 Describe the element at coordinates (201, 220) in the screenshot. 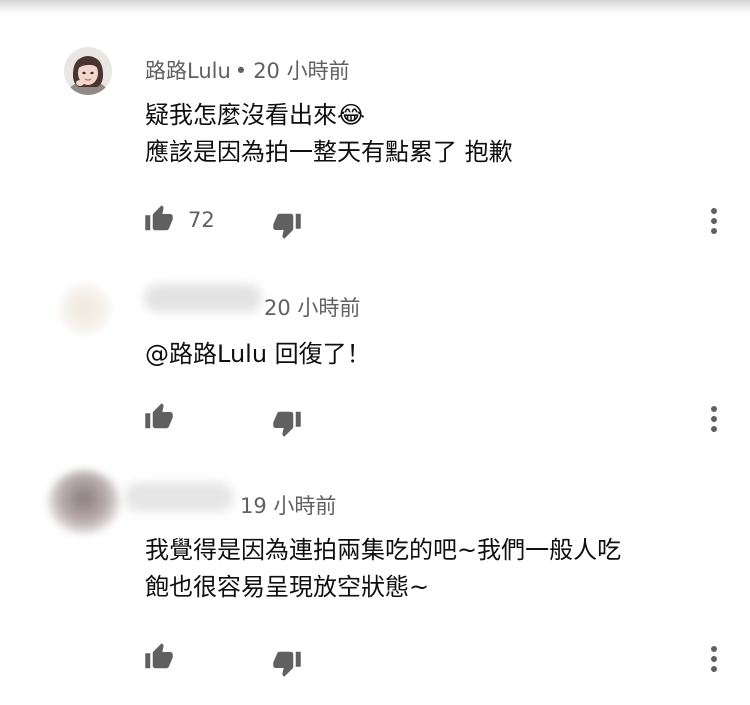

I see `like-count: 72` at that location.